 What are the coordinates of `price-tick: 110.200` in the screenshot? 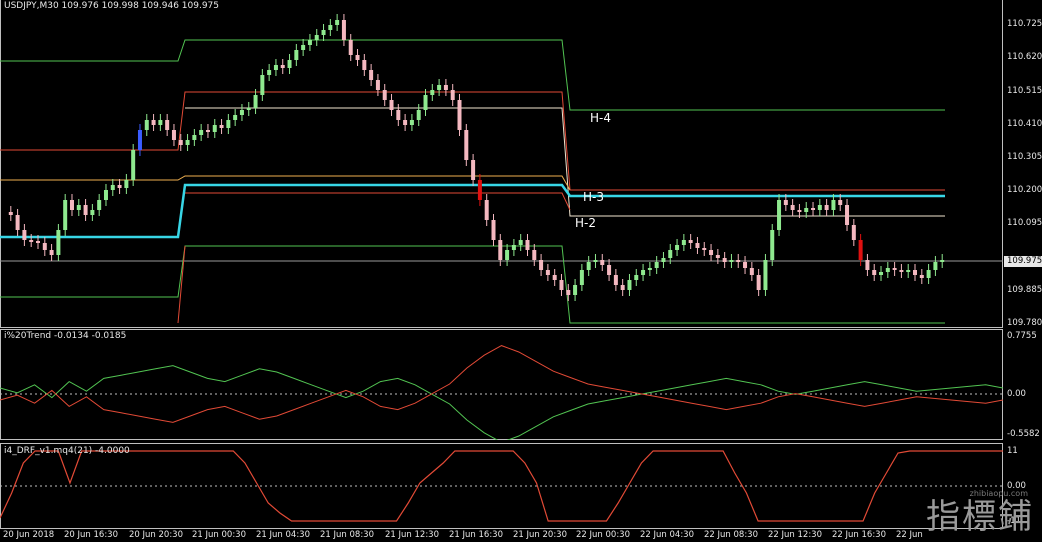 It's located at (1024, 190).